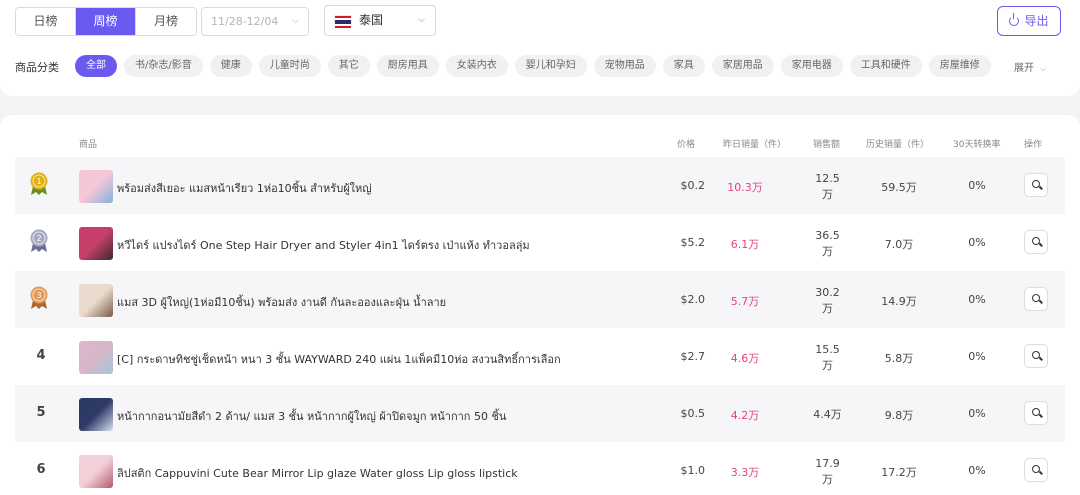  I want to click on price: $2.0, so click(693, 299).